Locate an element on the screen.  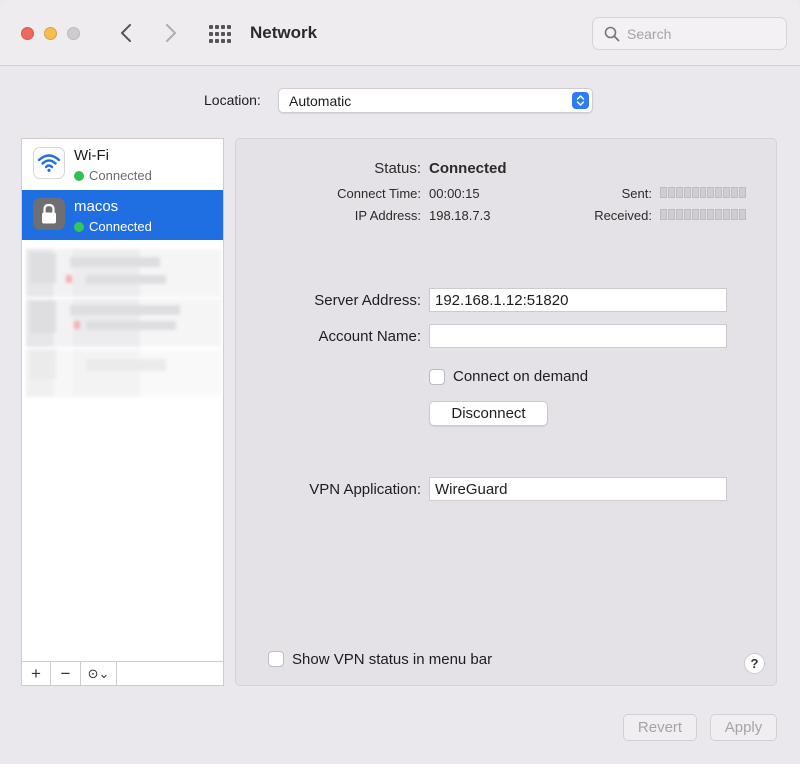
help-button: ? is located at coordinates (754, 663).